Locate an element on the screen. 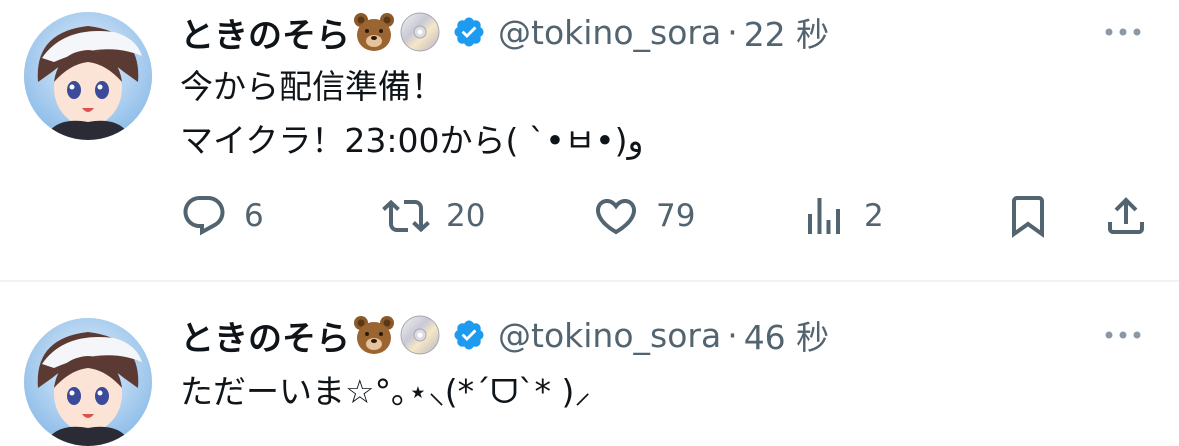 This screenshot has height=446, width=1179. like-button: 79 is located at coordinates (643, 216).